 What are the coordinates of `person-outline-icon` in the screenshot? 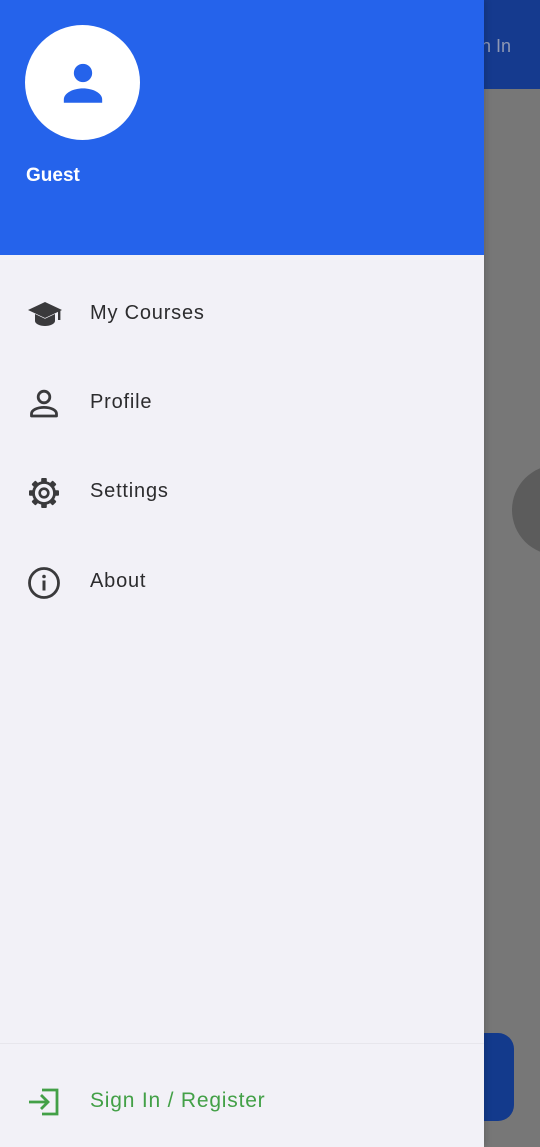 It's located at (44, 404).